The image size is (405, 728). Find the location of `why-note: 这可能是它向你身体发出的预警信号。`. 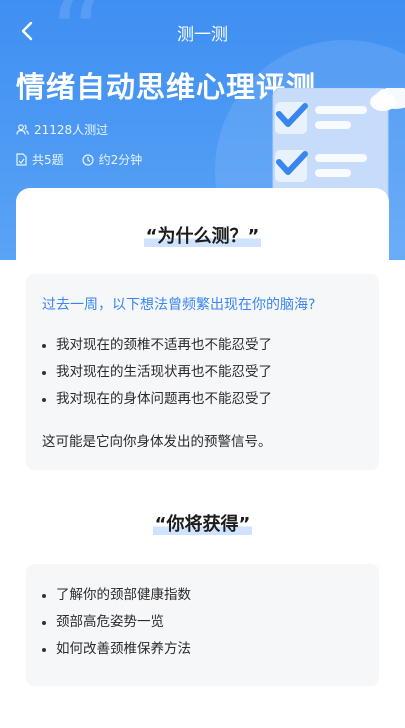

why-note: 这可能是它向你身体发出的预警信号。 is located at coordinates (157, 442).